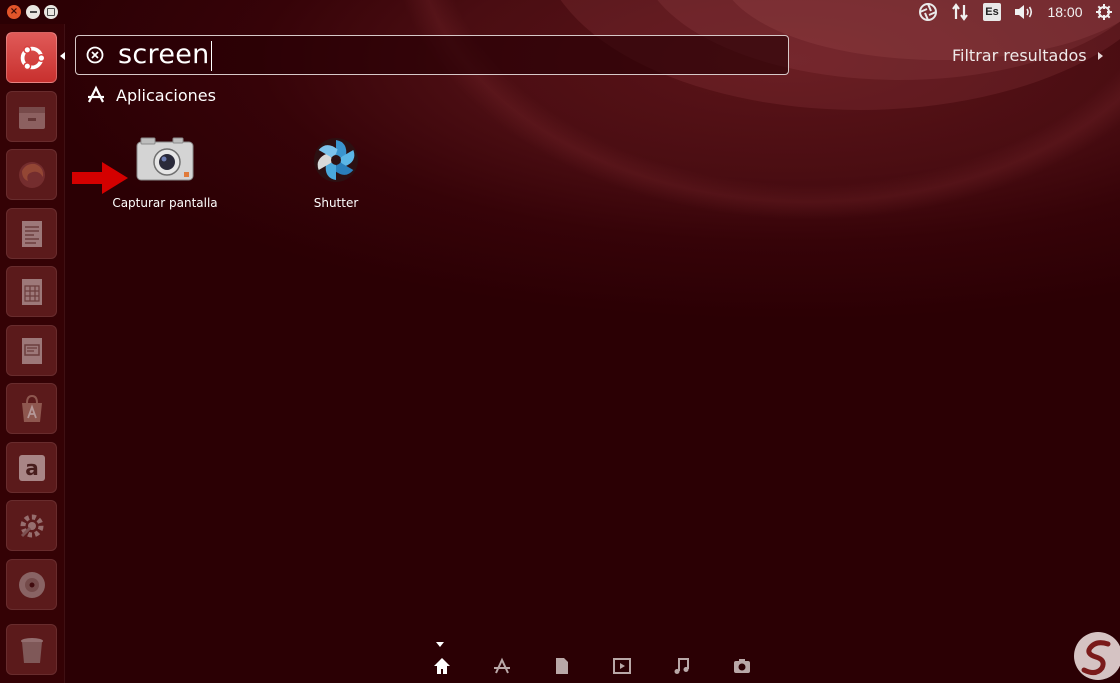  I want to click on writer-icon, so click(32, 234).